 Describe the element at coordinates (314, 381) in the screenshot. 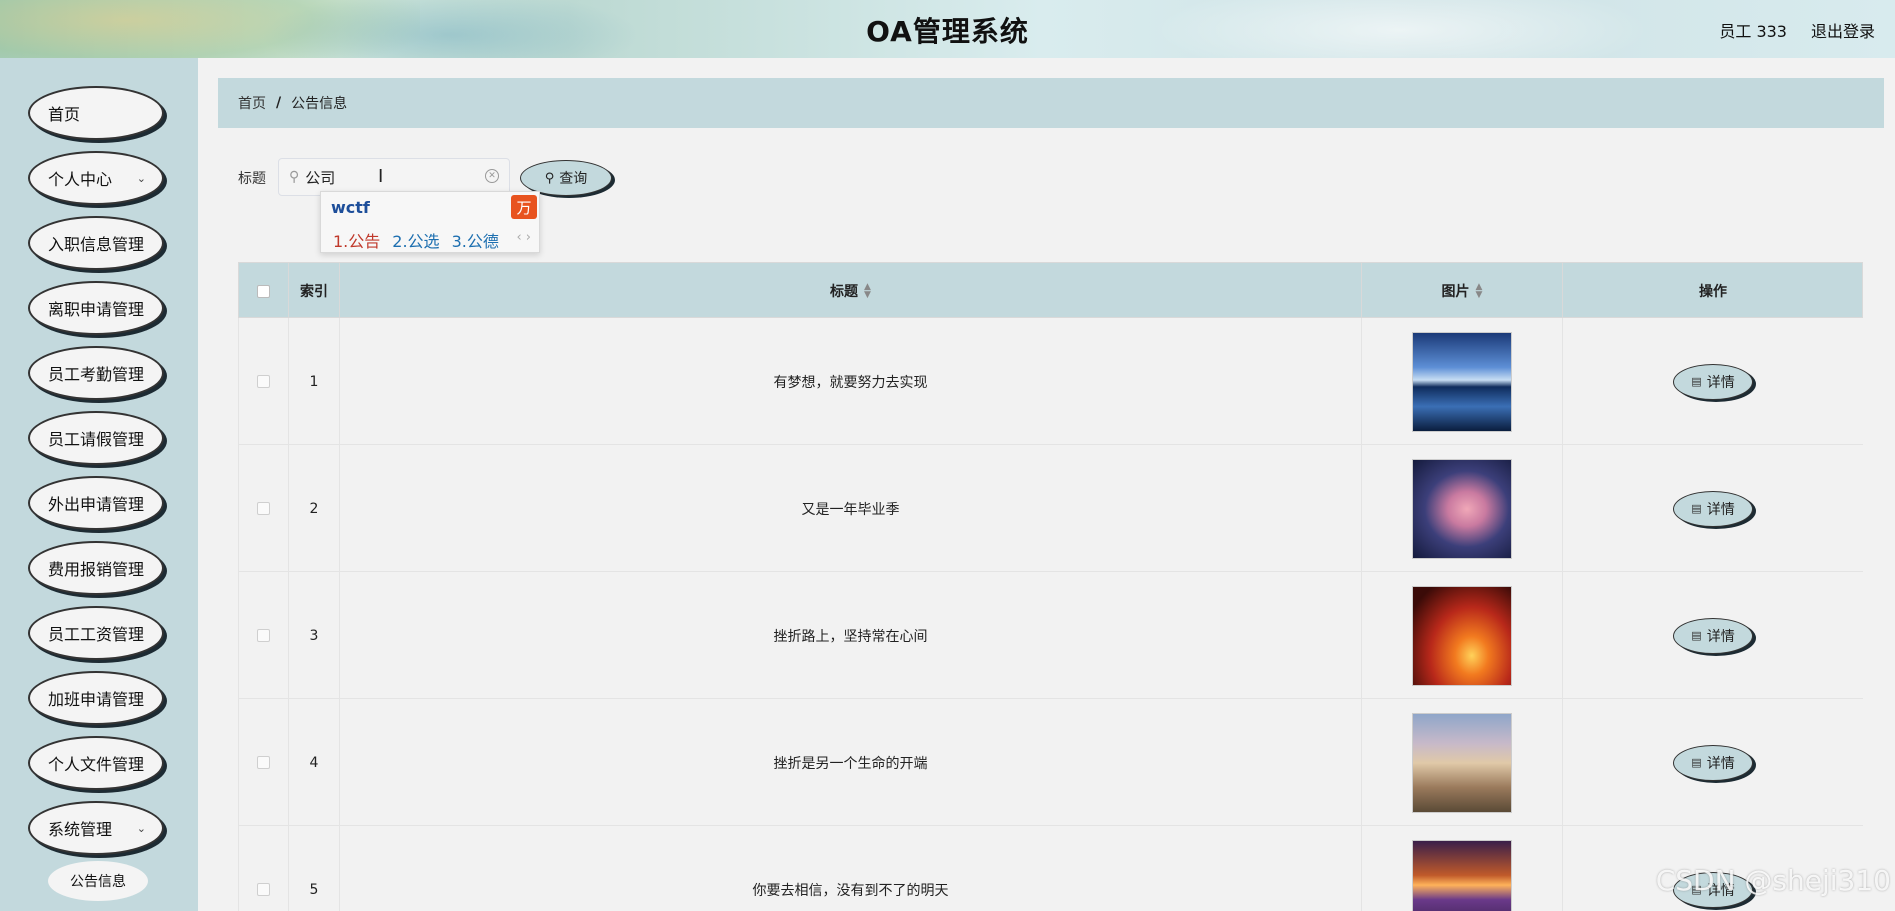

I see `row-index: 1` at that location.